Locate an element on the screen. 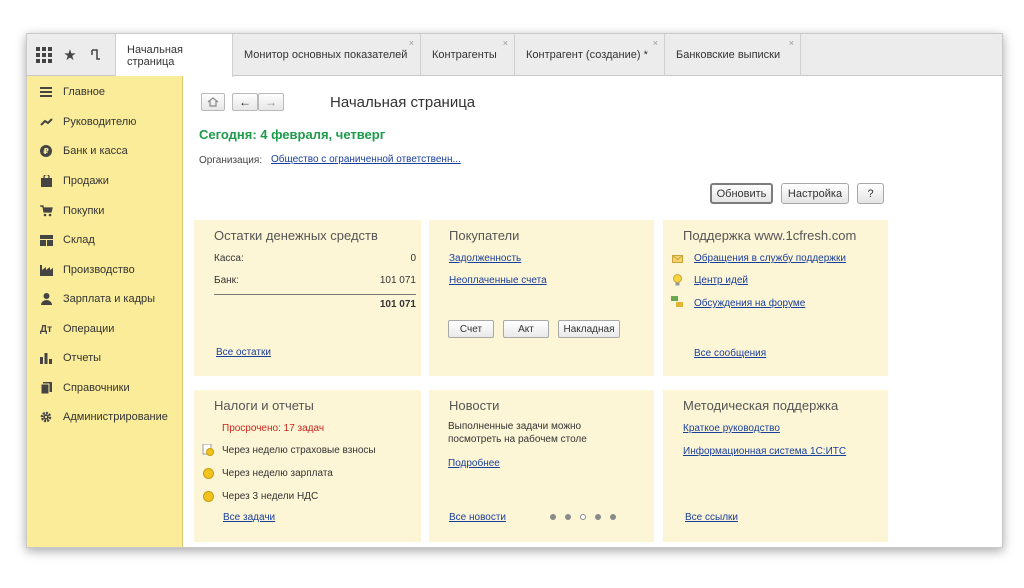 The image size is (1024, 588). sidebar-item-label: Склад is located at coordinates (79, 240).